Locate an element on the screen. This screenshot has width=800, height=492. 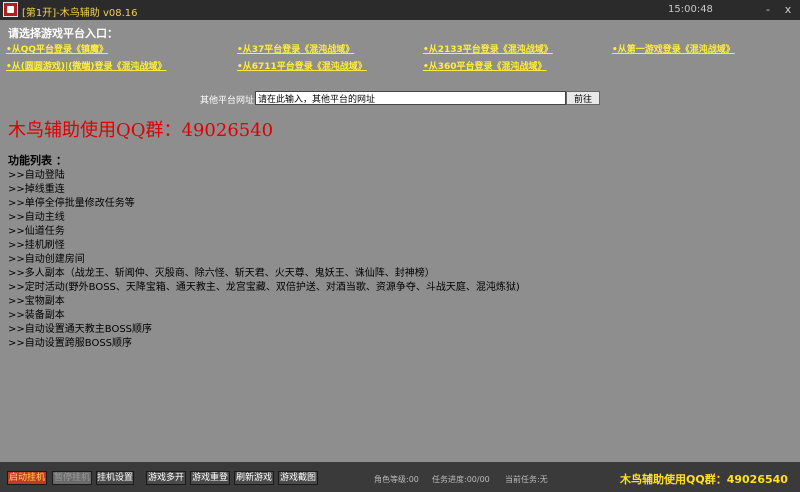
feature-item: >>掉线重连 is located at coordinates (36, 189).